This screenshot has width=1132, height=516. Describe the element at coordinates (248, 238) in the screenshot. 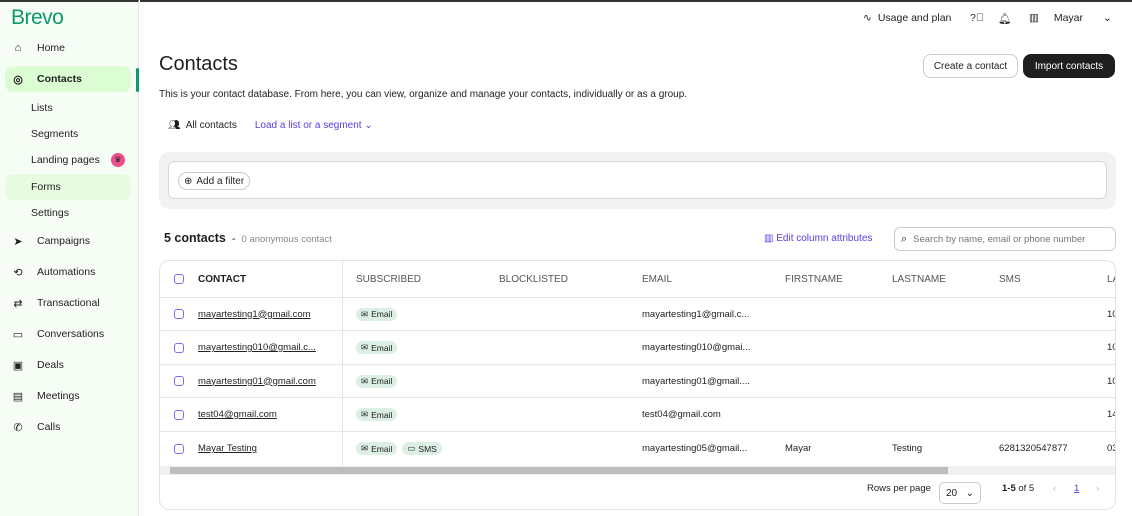

I see `contacts-count: 5 contacts -0 anonymous contact` at that location.